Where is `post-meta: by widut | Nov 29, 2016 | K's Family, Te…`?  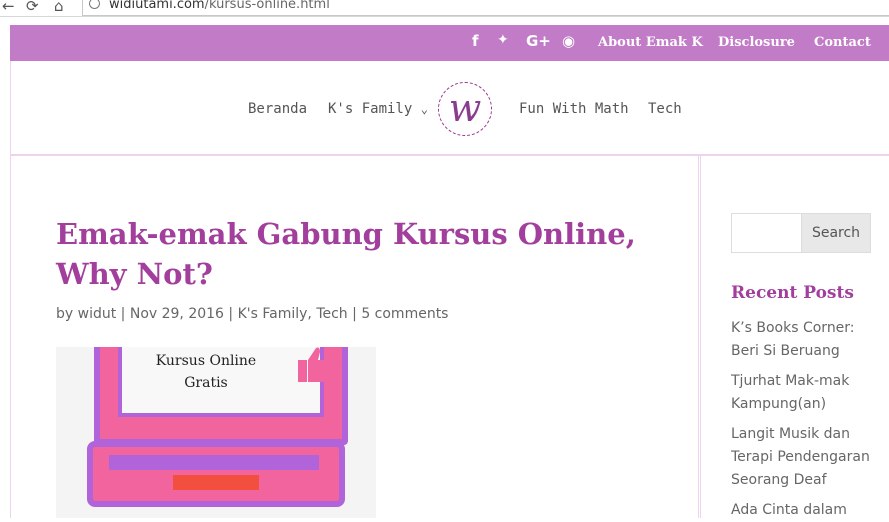
post-meta: by widut | Nov 29, 2016 | K's Family, Te… is located at coordinates (252, 314).